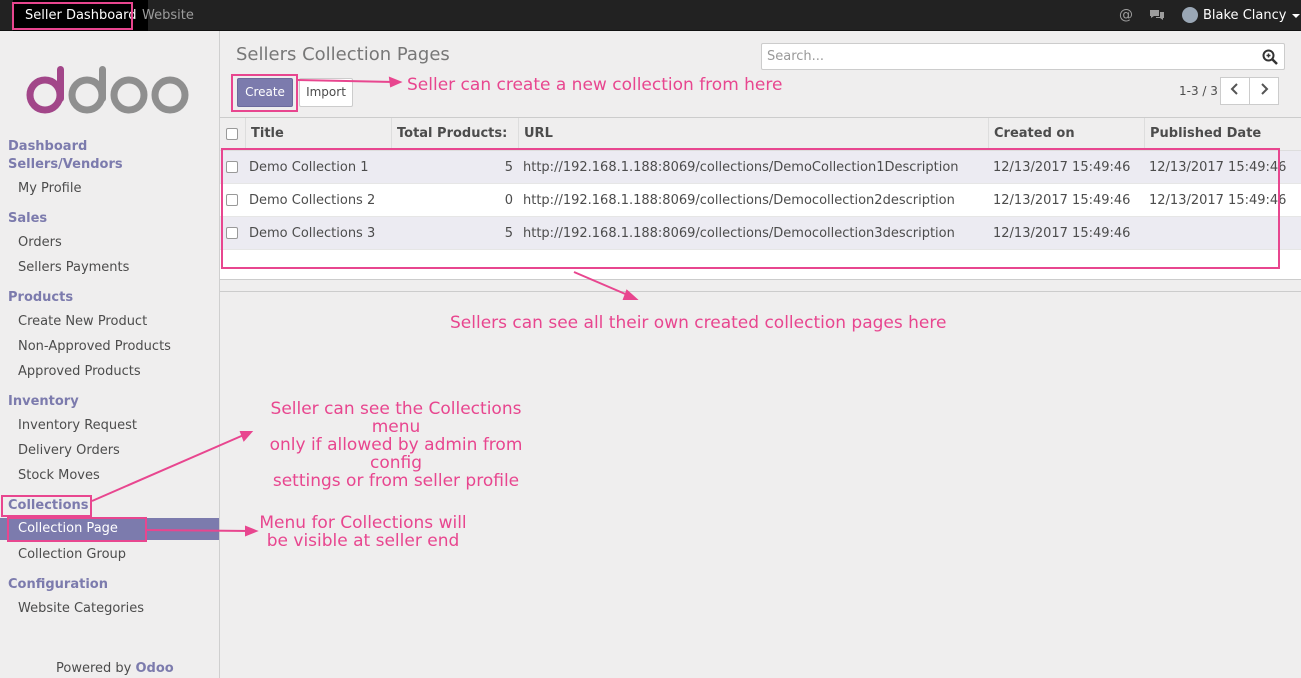  What do you see at coordinates (79, 371) in the screenshot?
I see `sidebar-item-approved-products: Approved Products` at bounding box center [79, 371].